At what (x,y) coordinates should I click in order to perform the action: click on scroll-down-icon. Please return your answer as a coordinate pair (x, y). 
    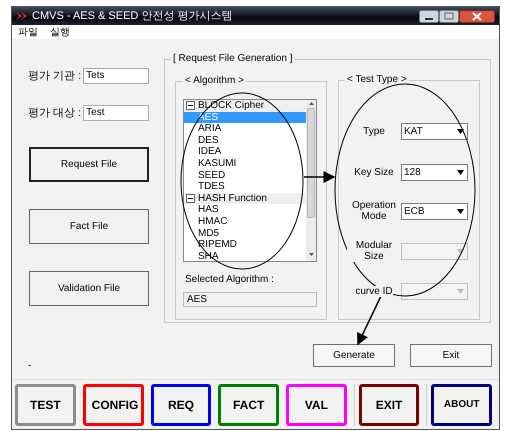
    Looking at the image, I should click on (311, 255).